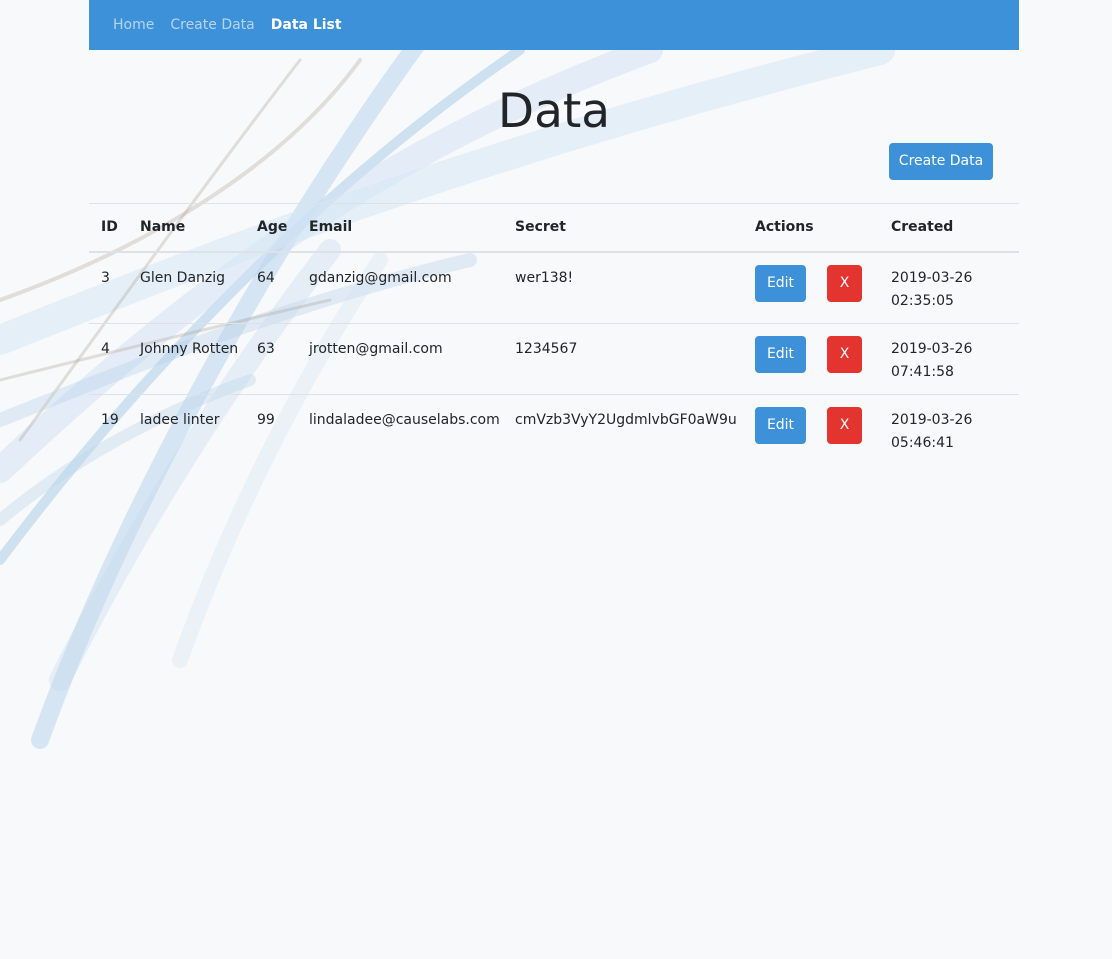 This screenshot has height=959, width=1112. Describe the element at coordinates (404, 419) in the screenshot. I see `cell-email: lindaladee@causelabs.com` at that location.